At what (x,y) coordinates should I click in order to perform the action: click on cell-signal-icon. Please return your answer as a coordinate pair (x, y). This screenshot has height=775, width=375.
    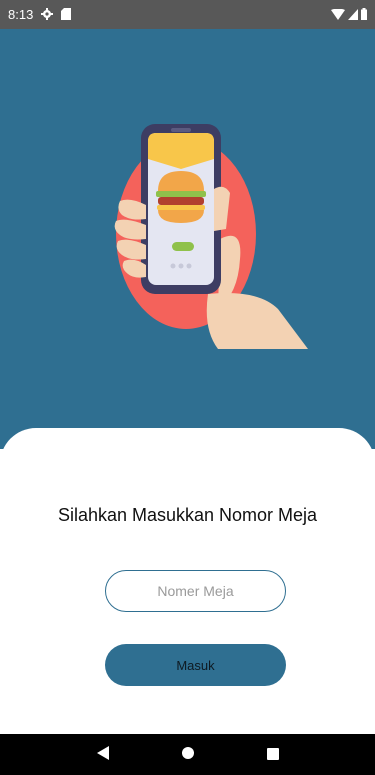
    Looking at the image, I should click on (353, 14).